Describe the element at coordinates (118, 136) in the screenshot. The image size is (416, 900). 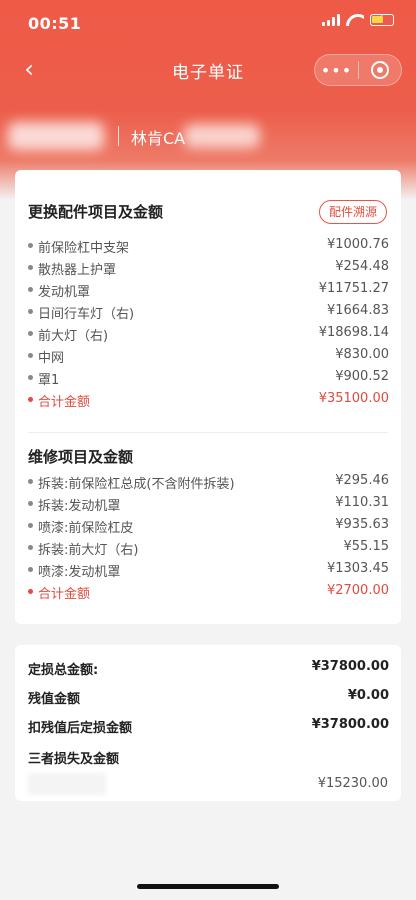
I see `vehicle-divider` at that location.